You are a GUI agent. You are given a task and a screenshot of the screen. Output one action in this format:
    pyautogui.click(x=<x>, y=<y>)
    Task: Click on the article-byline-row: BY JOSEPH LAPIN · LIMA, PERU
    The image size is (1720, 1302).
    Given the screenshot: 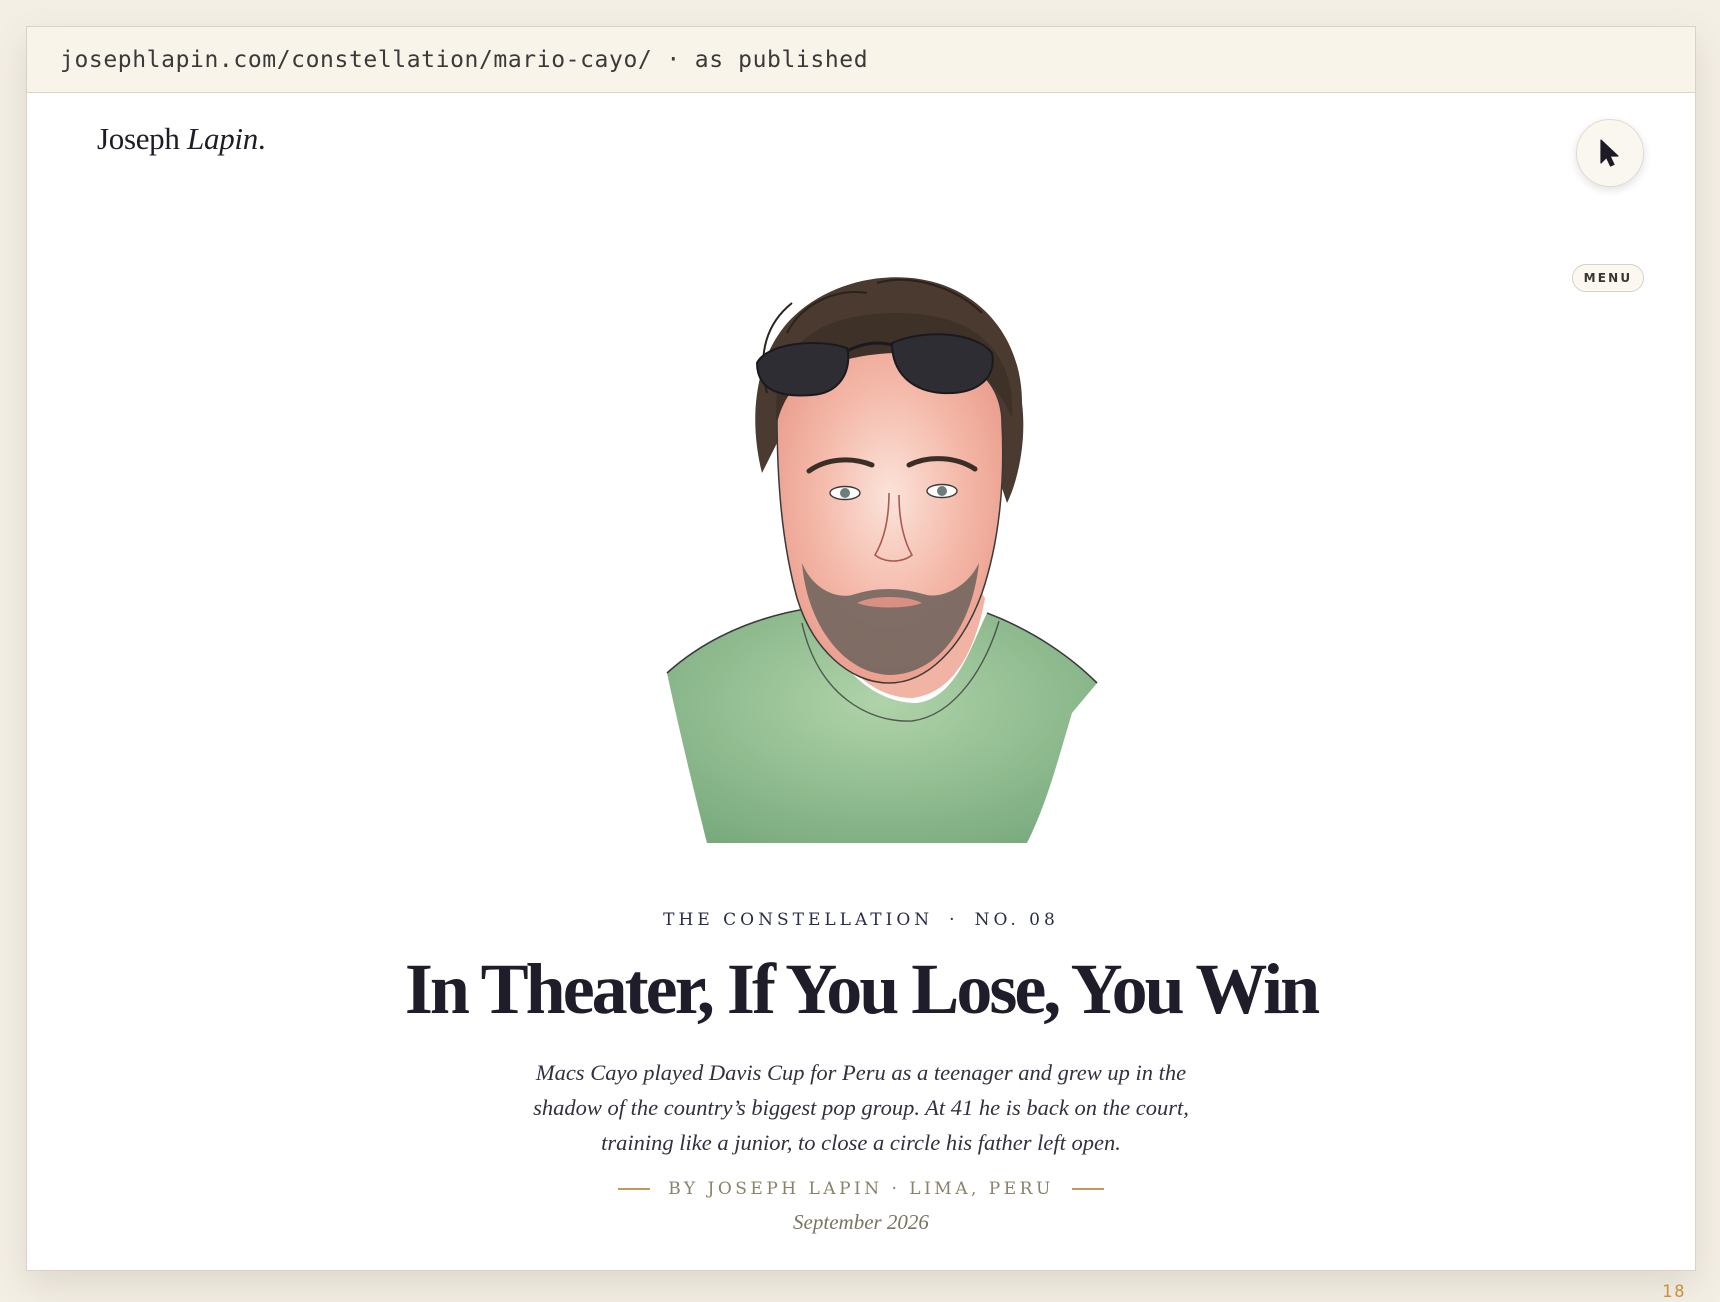 What is the action you would take?
    pyautogui.click(x=861, y=1189)
    